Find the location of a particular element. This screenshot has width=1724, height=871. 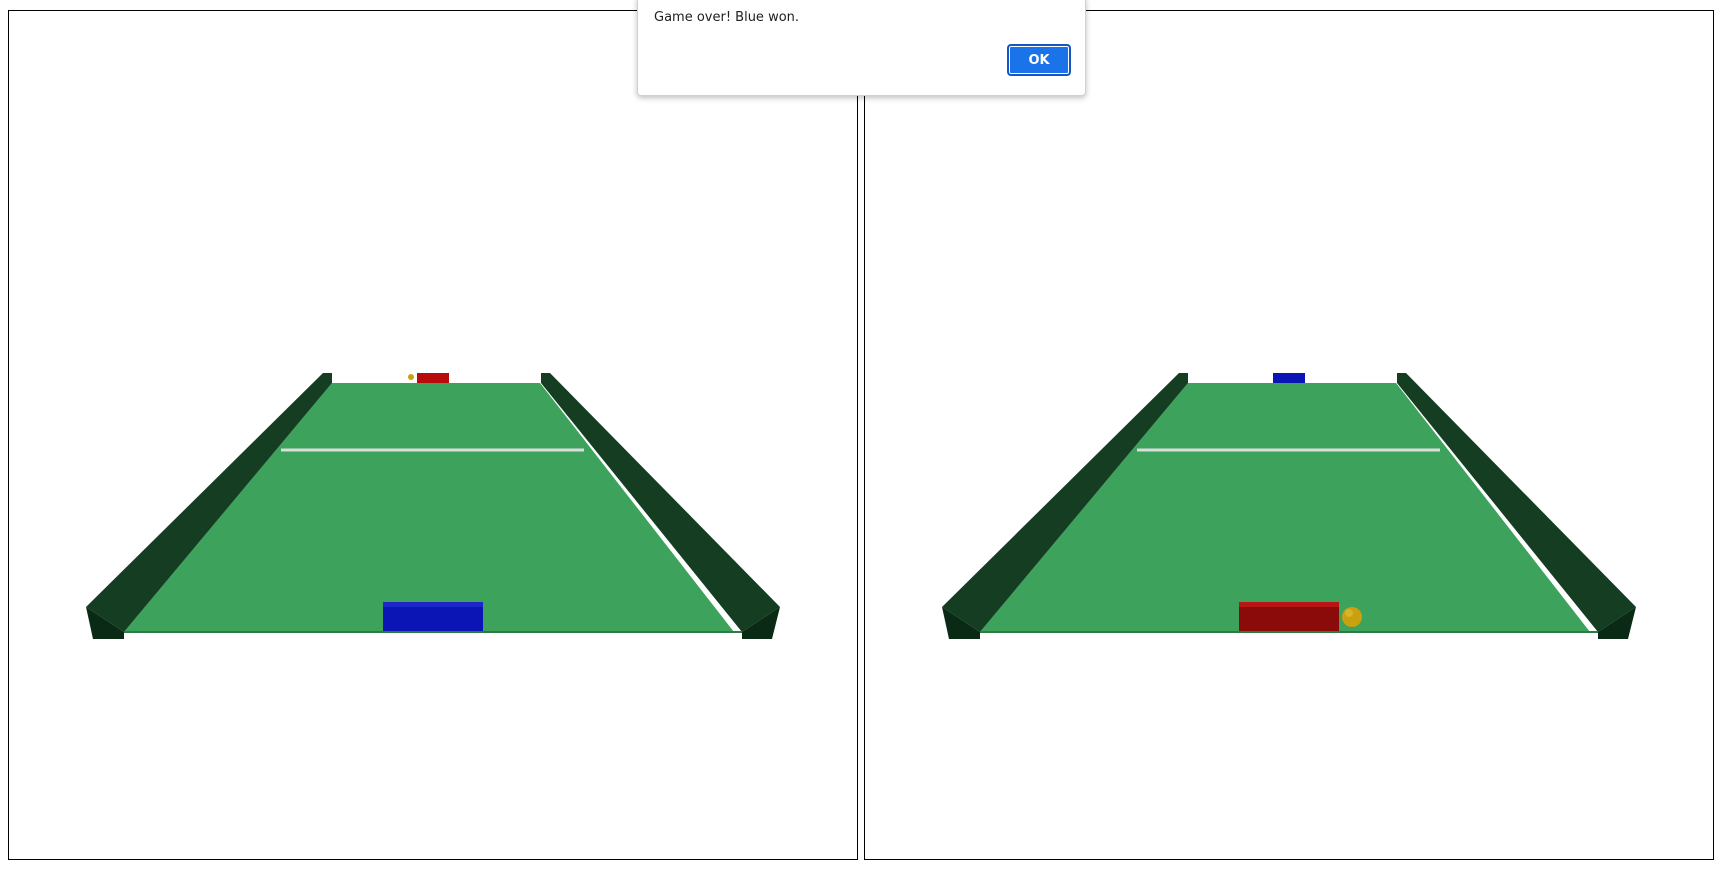

dialog-message: Game over! Blue won. is located at coordinates (727, 17).